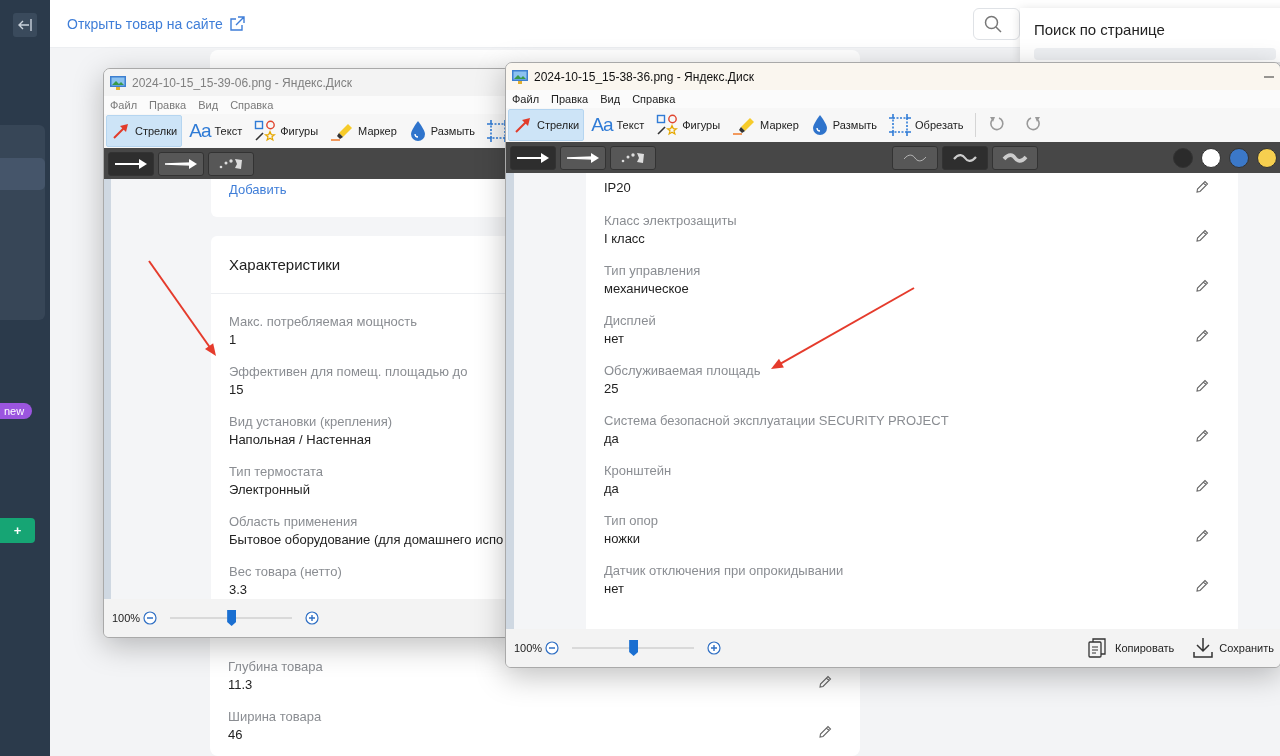 Image resolution: width=1280 pixels, height=756 pixels. Describe the element at coordinates (348, 372) in the screenshot. I see `field-label: Эффективен для помещ. площадью до` at that location.